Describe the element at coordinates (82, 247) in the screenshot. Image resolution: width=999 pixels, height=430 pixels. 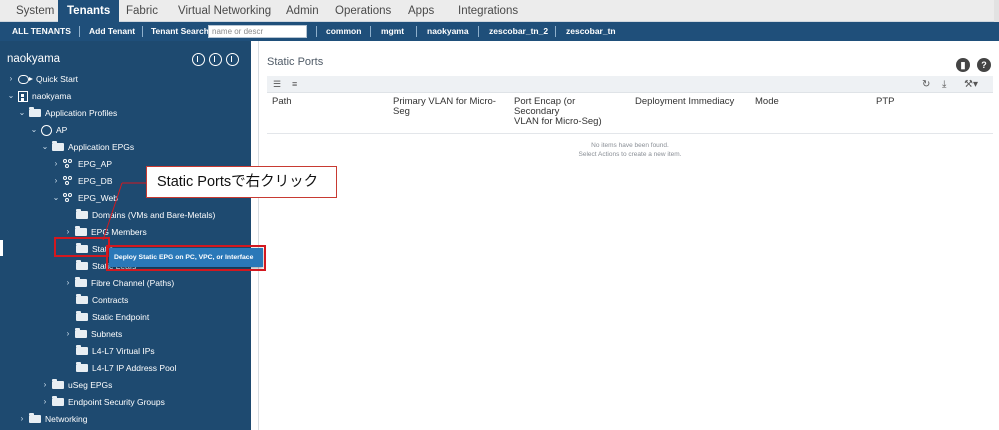
I see `highlight-static-ports` at that location.